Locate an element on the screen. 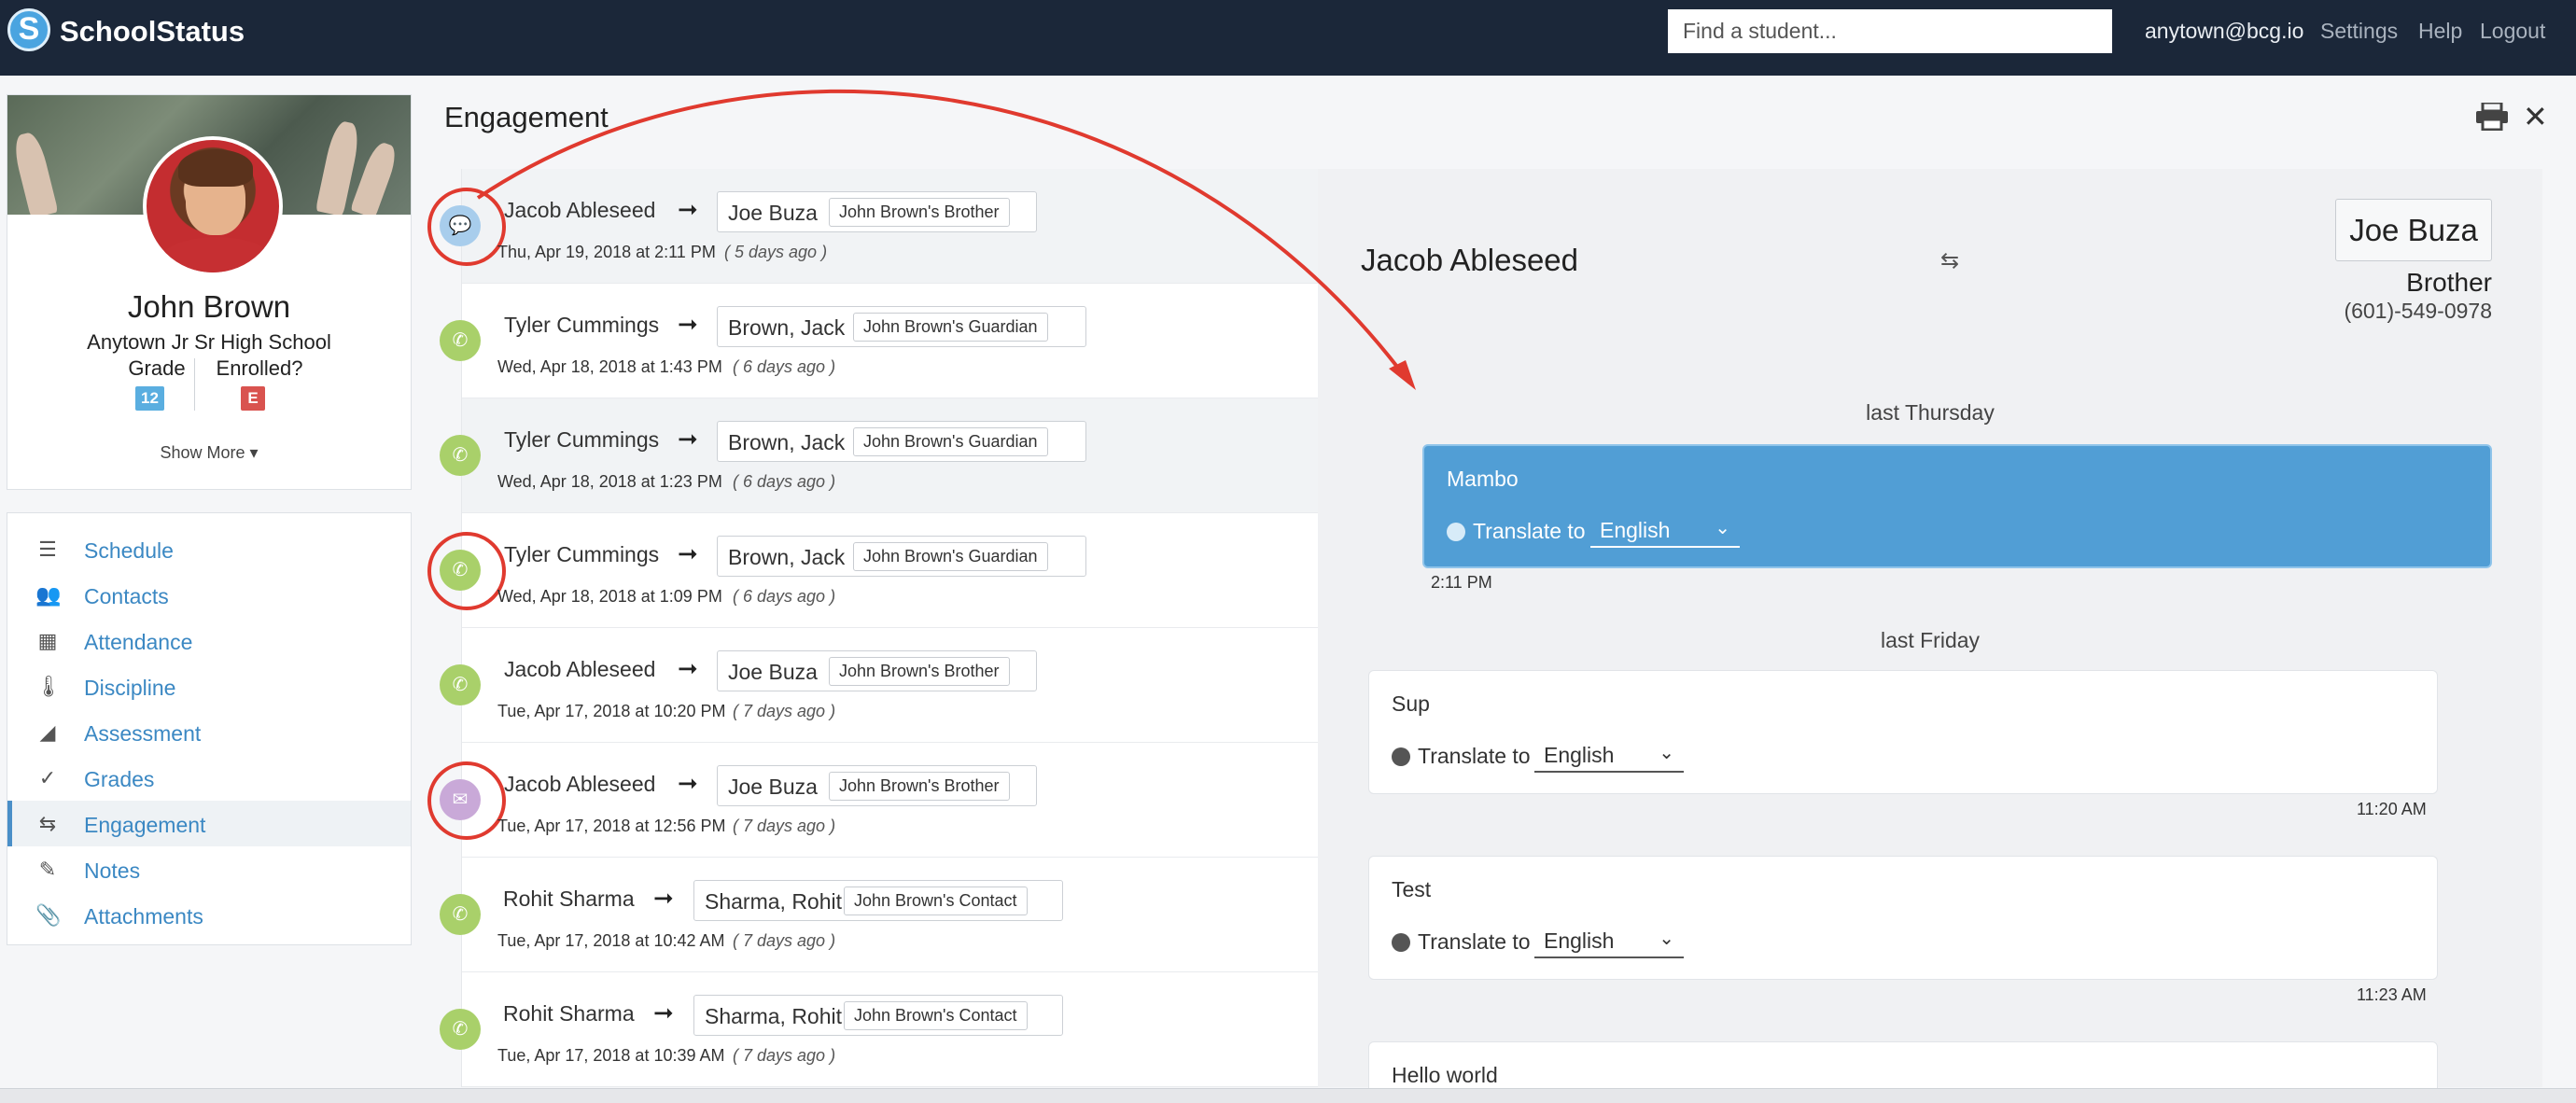  engagement-date: Tue, Apr 17, 2018 at 12:56 PM is located at coordinates (611, 826).